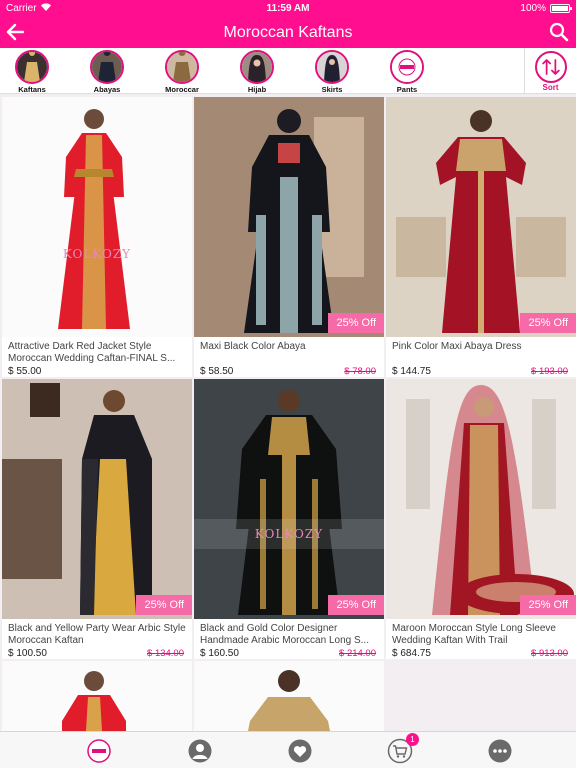 This screenshot has width=576, height=768. I want to click on product-price: $ 100.50, so click(27, 653).